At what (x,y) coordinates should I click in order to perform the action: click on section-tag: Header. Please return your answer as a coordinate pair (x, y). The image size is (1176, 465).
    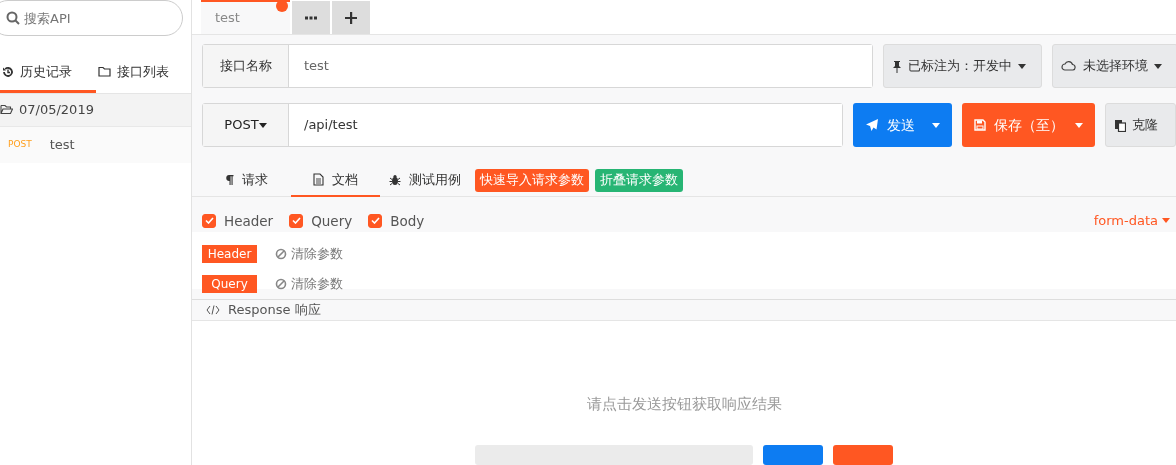
    Looking at the image, I should click on (229, 254).